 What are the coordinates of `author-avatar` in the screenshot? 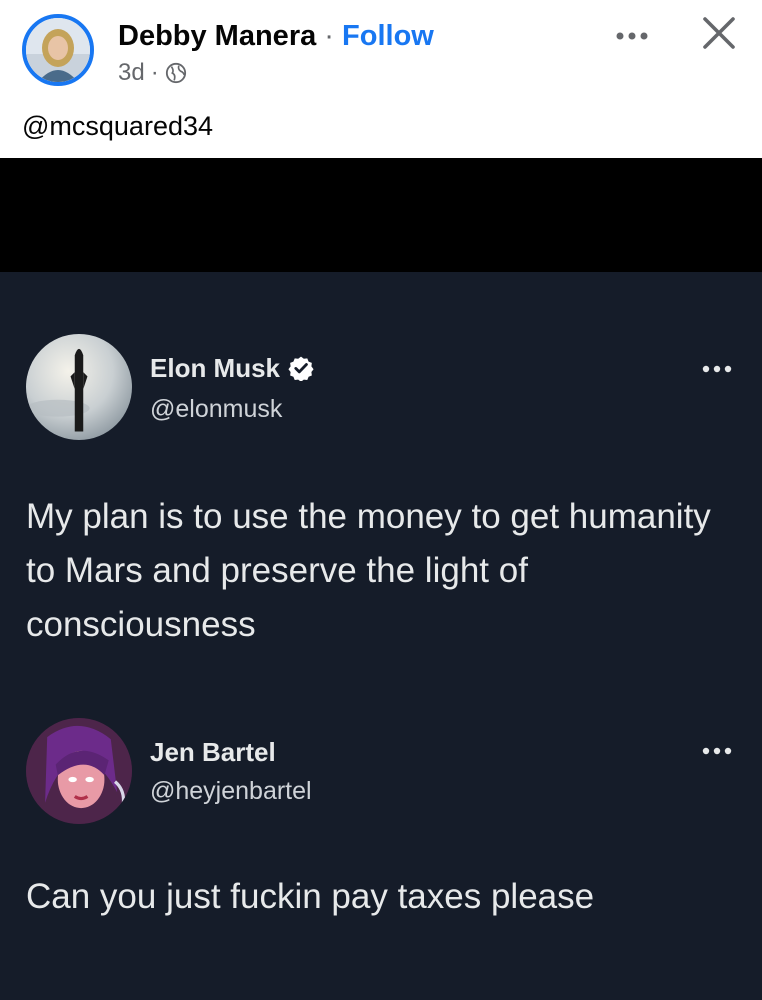 It's located at (58, 50).